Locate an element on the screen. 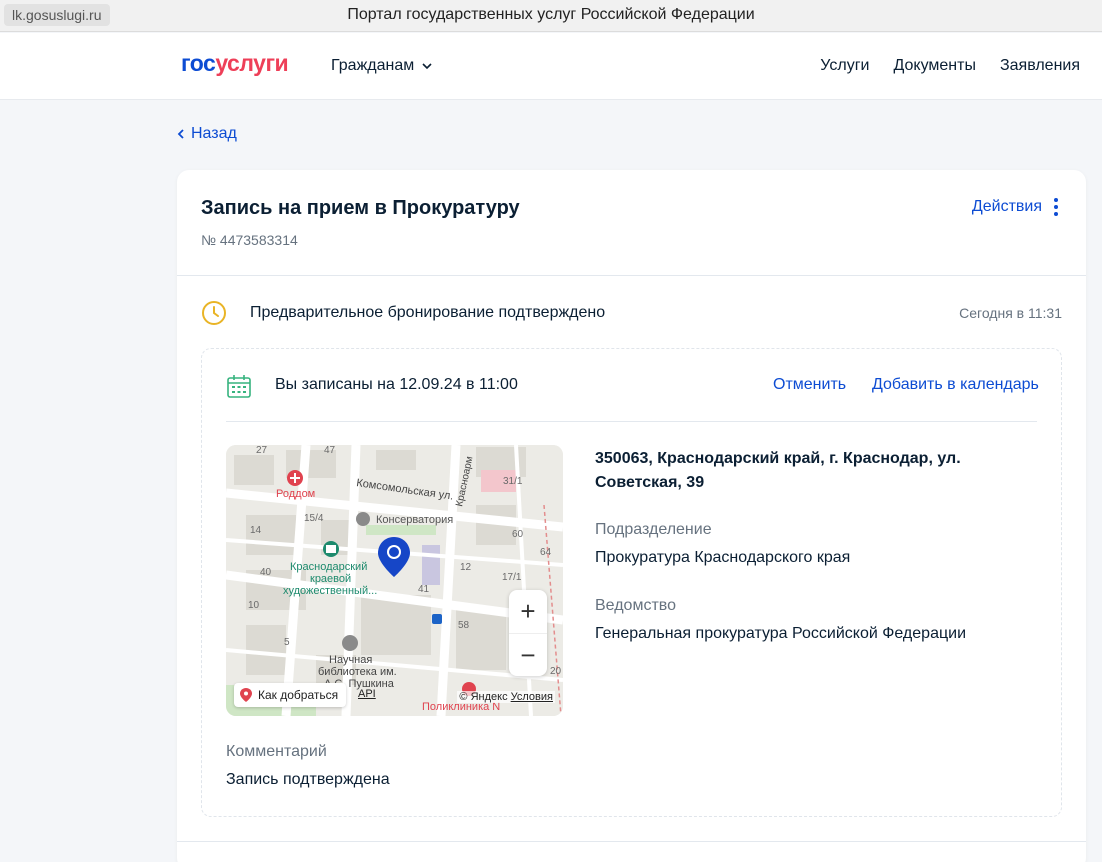 The height and width of the screenshot is (862, 1102). map-label-40: 40 is located at coordinates (266, 572).